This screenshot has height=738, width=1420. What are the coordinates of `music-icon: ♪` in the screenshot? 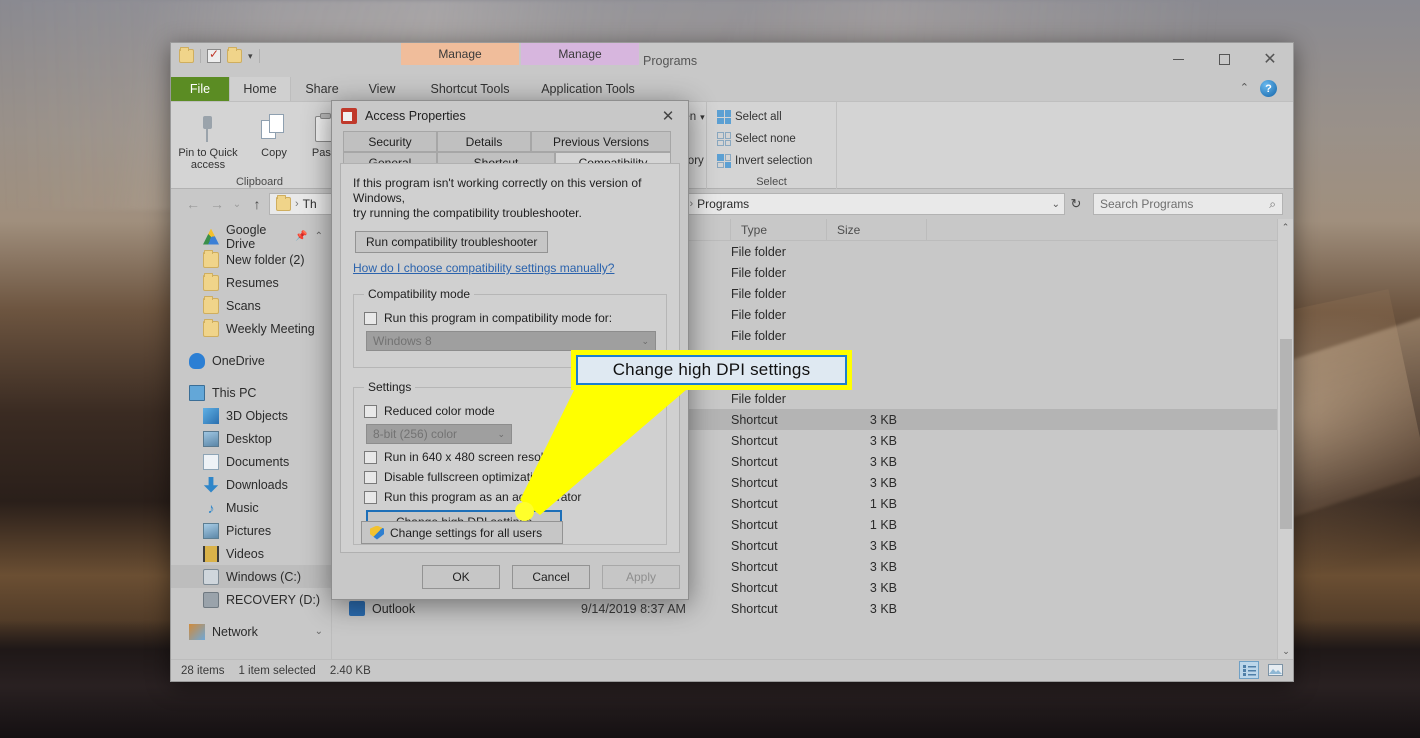 It's located at (211, 507).